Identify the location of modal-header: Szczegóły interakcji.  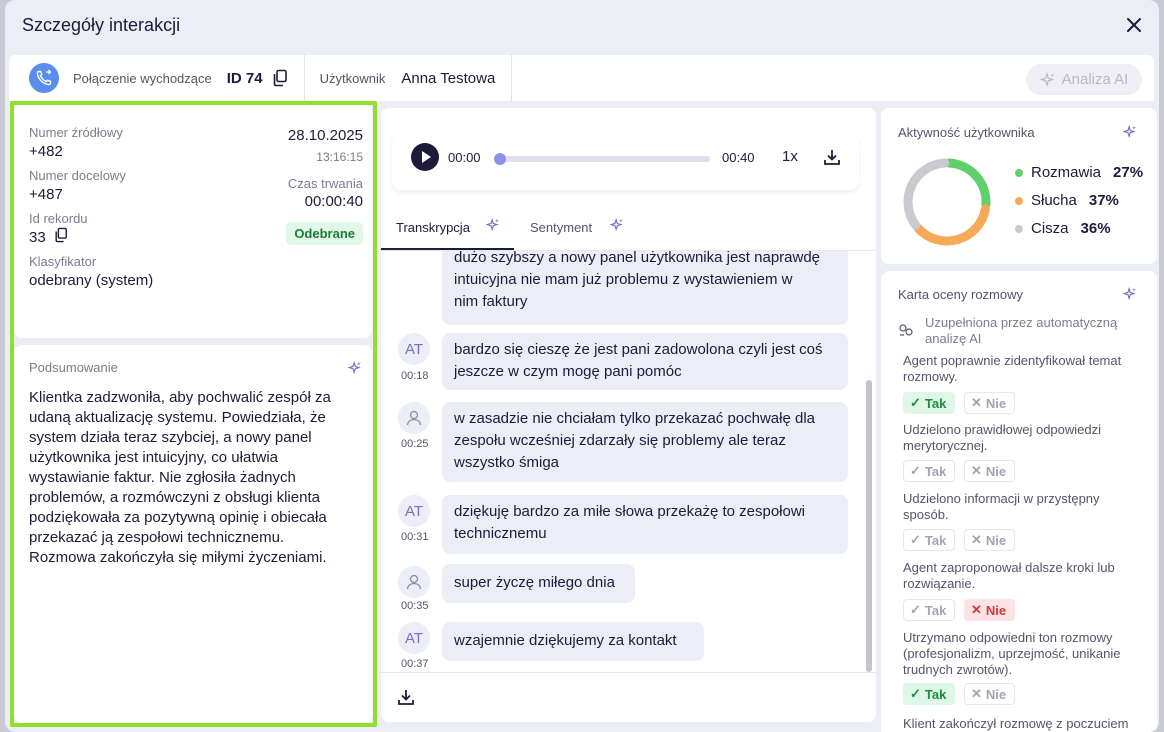
(582, 25).